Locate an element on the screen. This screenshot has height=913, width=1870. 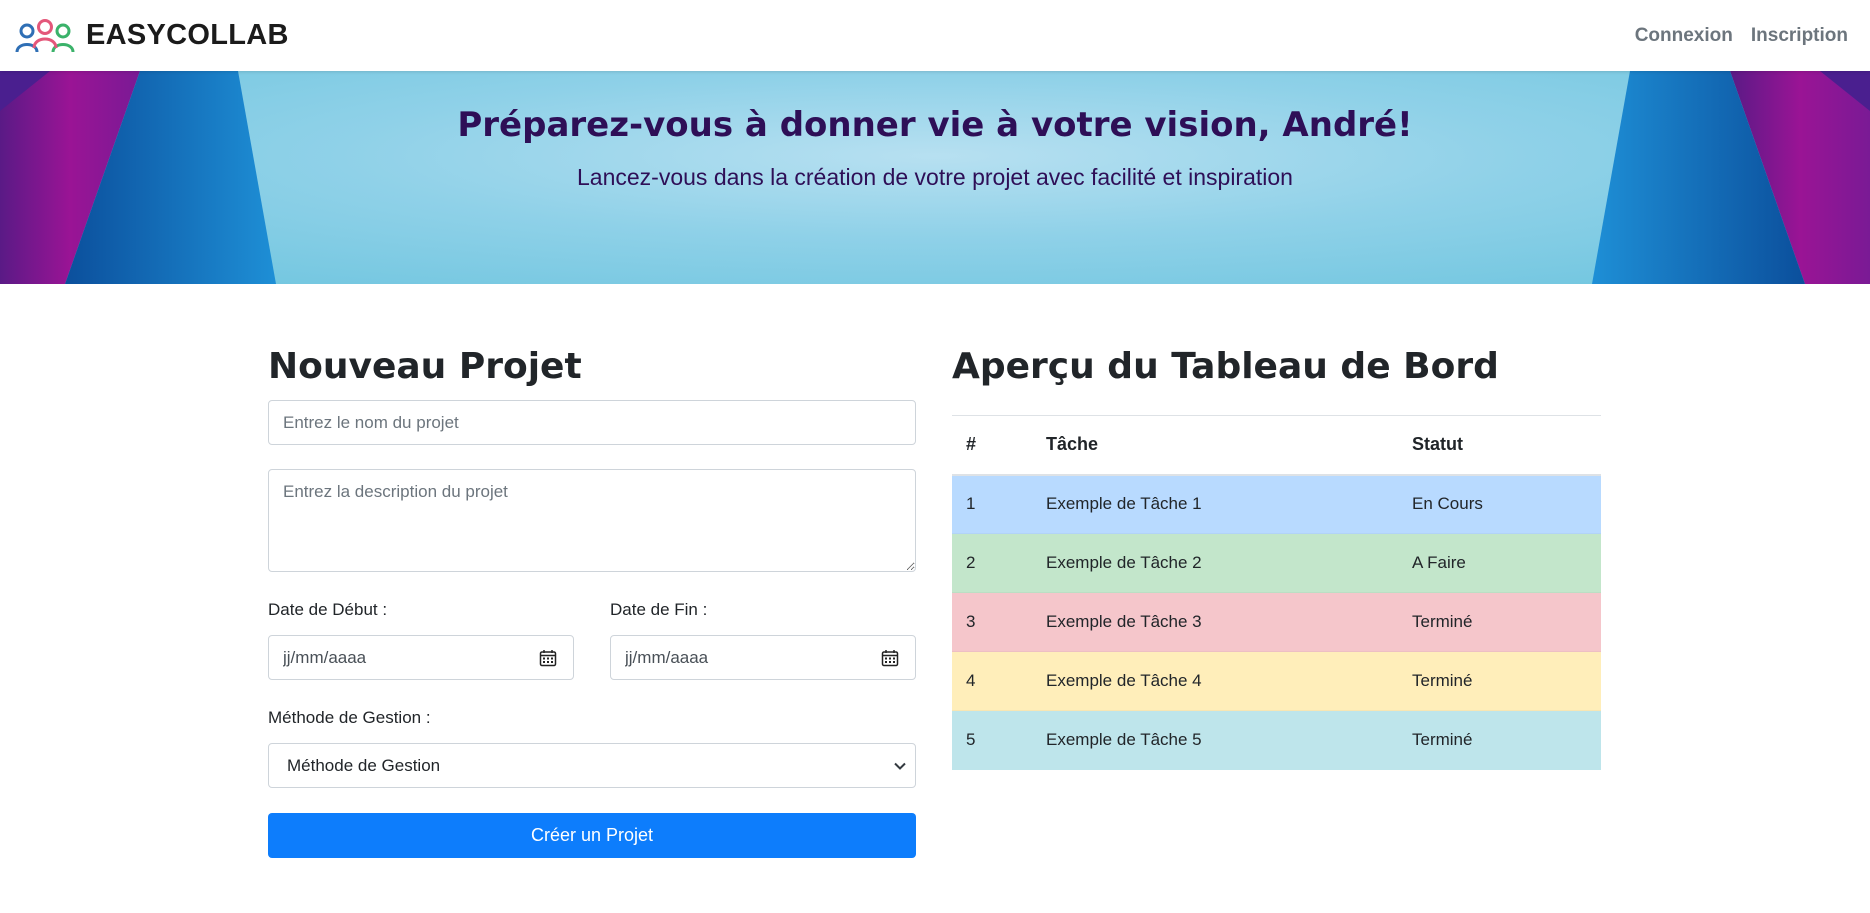
cell-status: En Cours is located at coordinates (1499, 504).